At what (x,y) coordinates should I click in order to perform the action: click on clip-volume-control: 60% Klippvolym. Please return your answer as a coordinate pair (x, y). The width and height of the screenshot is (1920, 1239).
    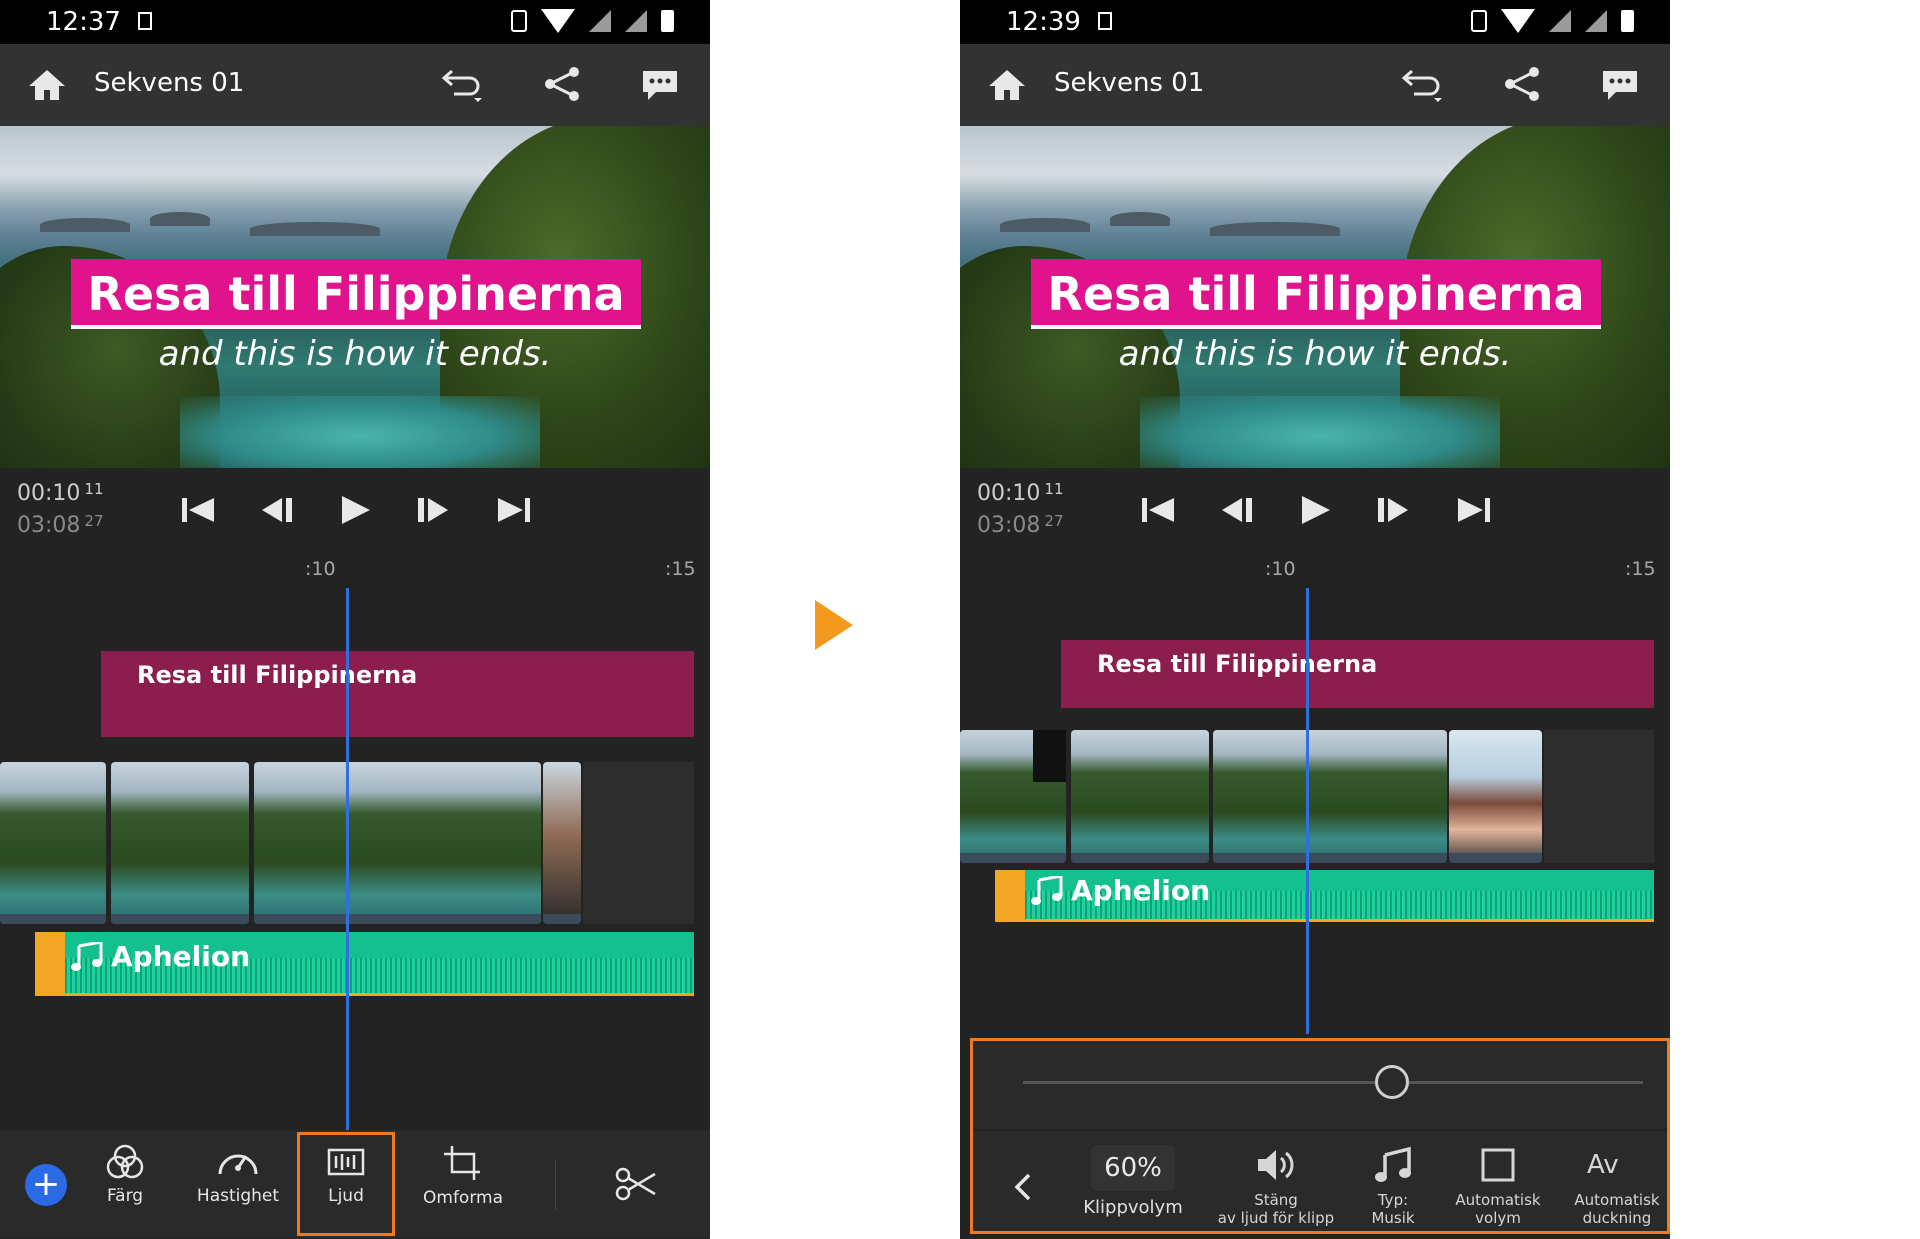
    Looking at the image, I should click on (1133, 1181).